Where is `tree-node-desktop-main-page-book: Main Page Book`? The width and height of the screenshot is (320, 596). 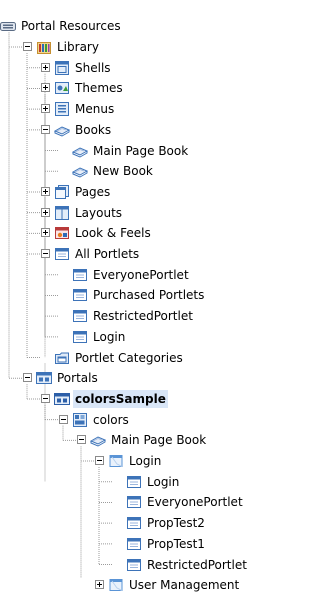 tree-node-desktop-main-page-book: Main Page Book is located at coordinates (140, 440).